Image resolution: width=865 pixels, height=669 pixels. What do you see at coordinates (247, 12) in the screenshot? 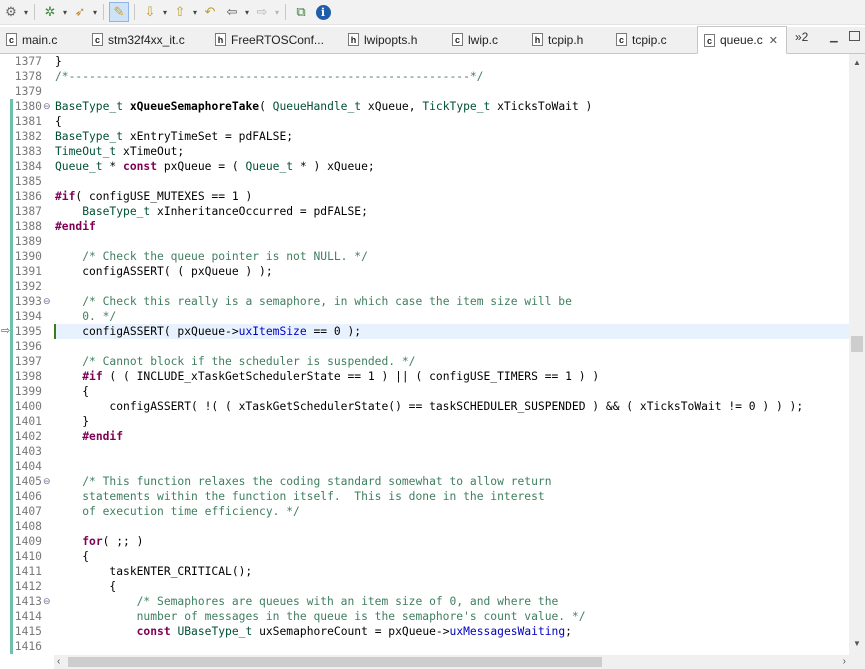
I see `back-dropdown-arrow: ▾` at bounding box center [247, 12].